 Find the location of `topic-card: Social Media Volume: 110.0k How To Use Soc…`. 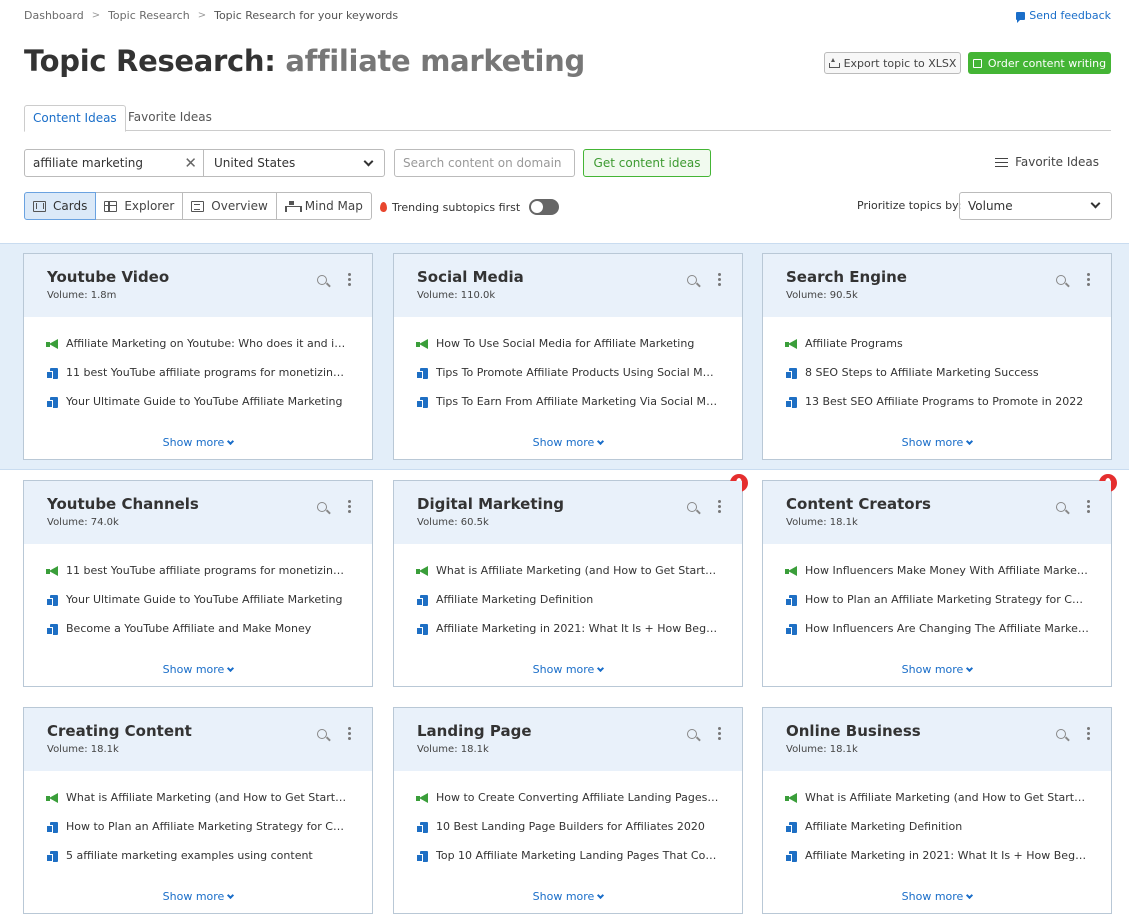

topic-card: Social Media Volume: 110.0k How To Use Soc… is located at coordinates (568, 356).